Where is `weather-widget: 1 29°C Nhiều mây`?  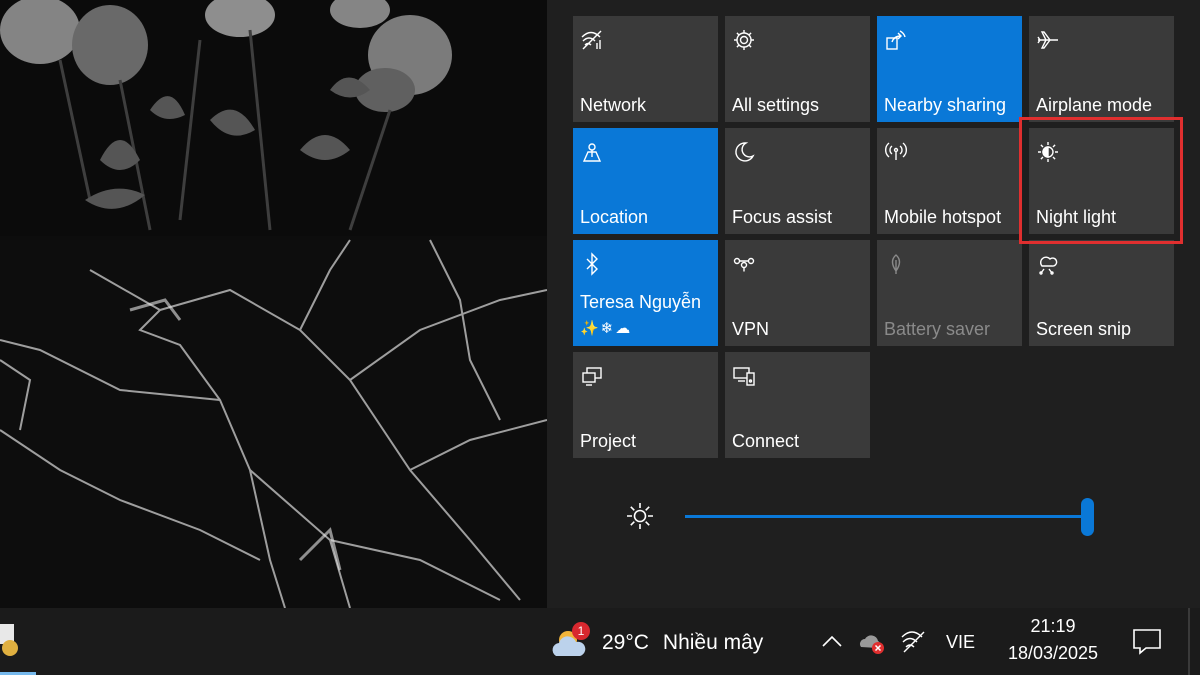
weather-widget: 1 29°C Nhiều mây is located at coordinates (657, 641).